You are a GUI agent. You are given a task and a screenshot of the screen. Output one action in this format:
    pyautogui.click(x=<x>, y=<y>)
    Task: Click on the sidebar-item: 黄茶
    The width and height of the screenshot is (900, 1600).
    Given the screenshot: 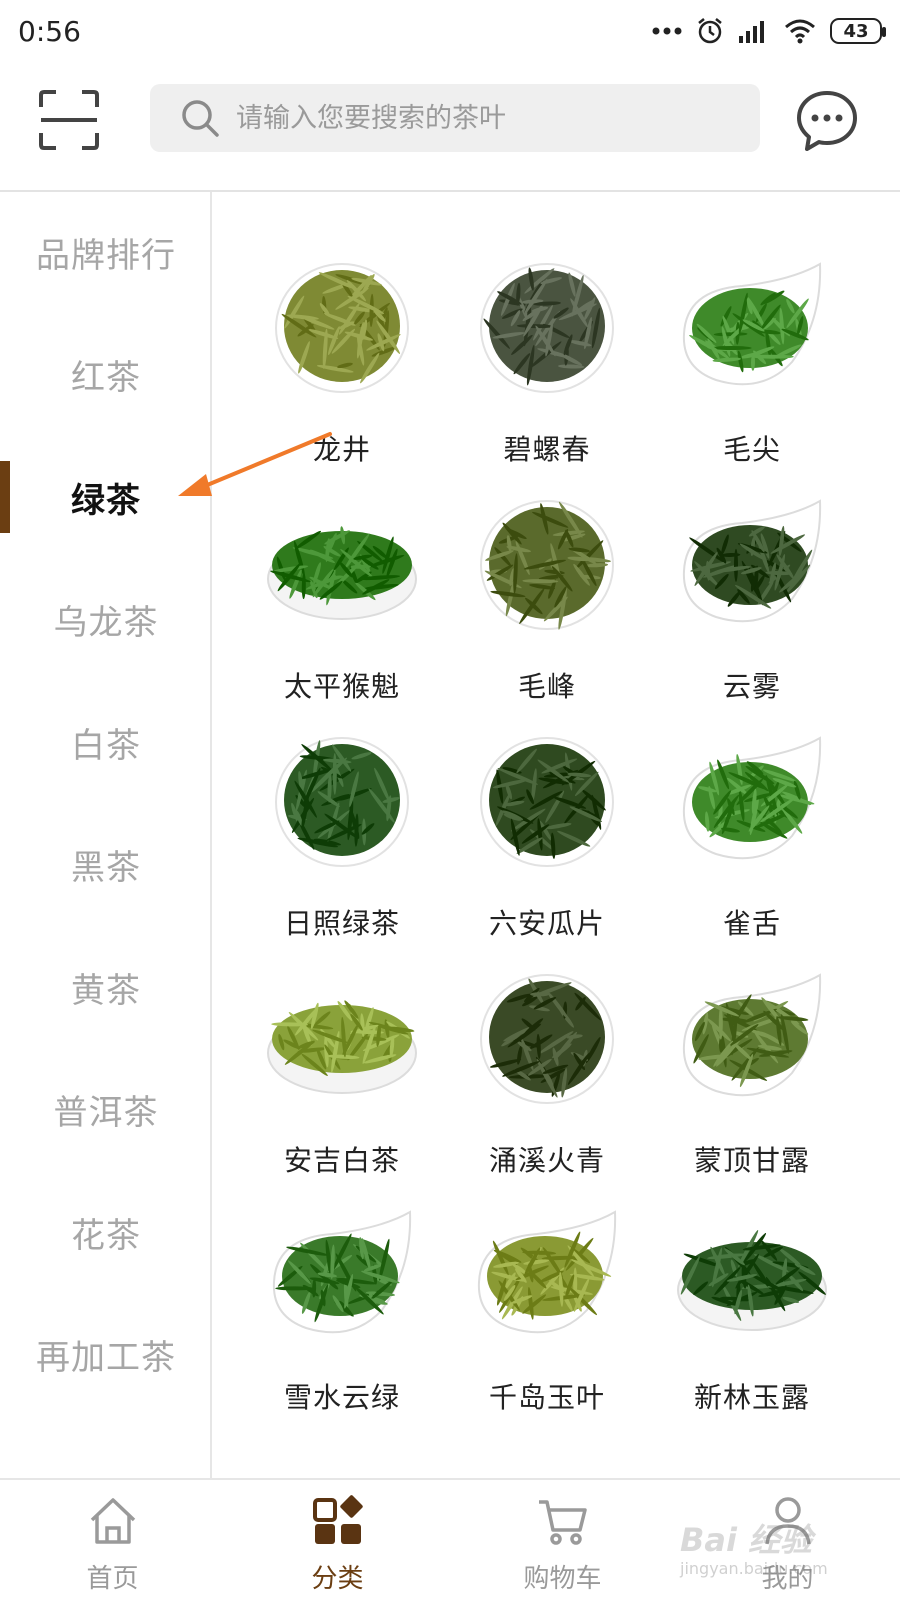 What is the action you would take?
    pyautogui.click(x=106, y=987)
    